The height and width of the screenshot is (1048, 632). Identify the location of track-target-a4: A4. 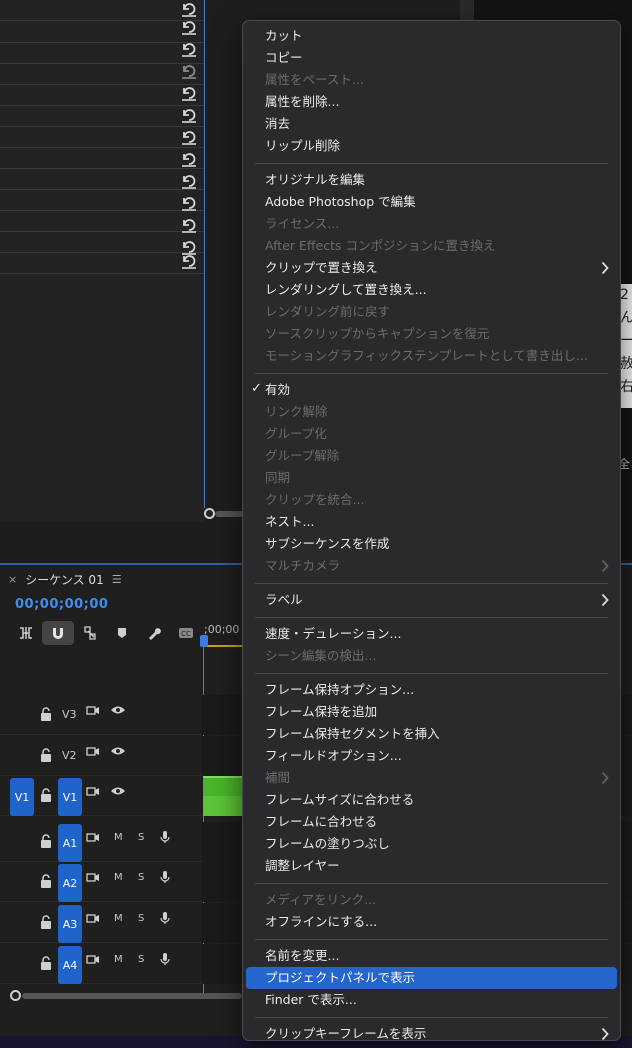
(70, 965).